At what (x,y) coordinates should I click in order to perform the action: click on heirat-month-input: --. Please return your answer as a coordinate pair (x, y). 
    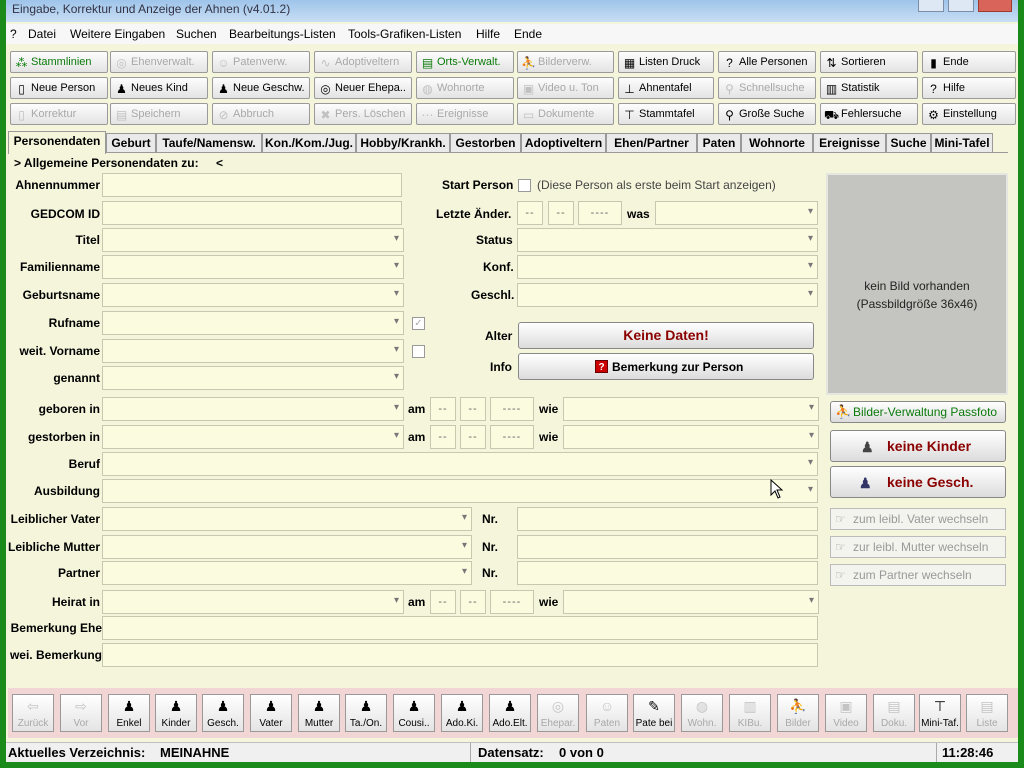
    Looking at the image, I should click on (473, 602).